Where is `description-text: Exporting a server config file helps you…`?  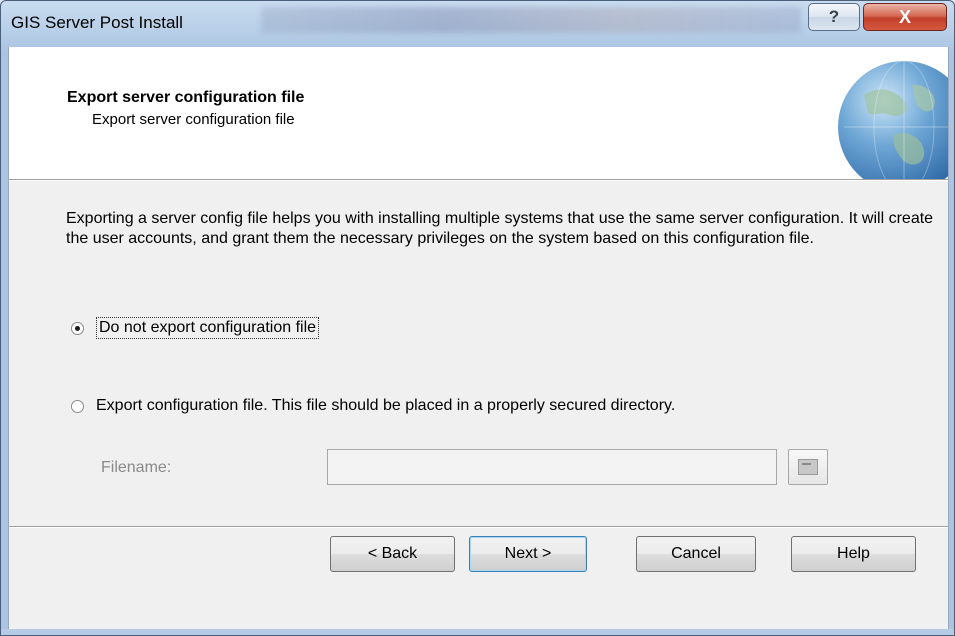
description-text: Exporting a server config file helps you… is located at coordinates (500, 228).